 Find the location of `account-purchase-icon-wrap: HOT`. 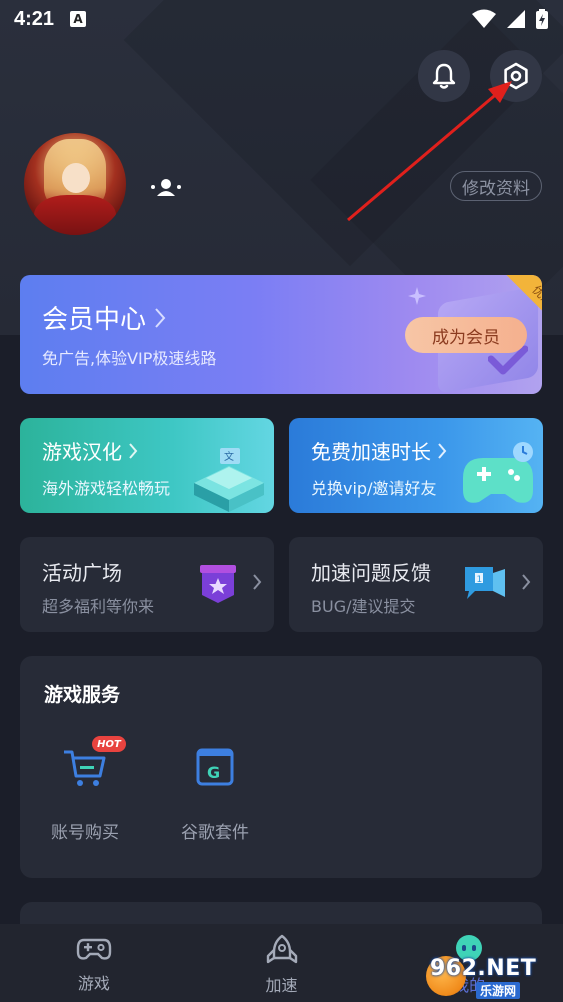

account-purchase-icon-wrap: HOT is located at coordinates (93, 764).